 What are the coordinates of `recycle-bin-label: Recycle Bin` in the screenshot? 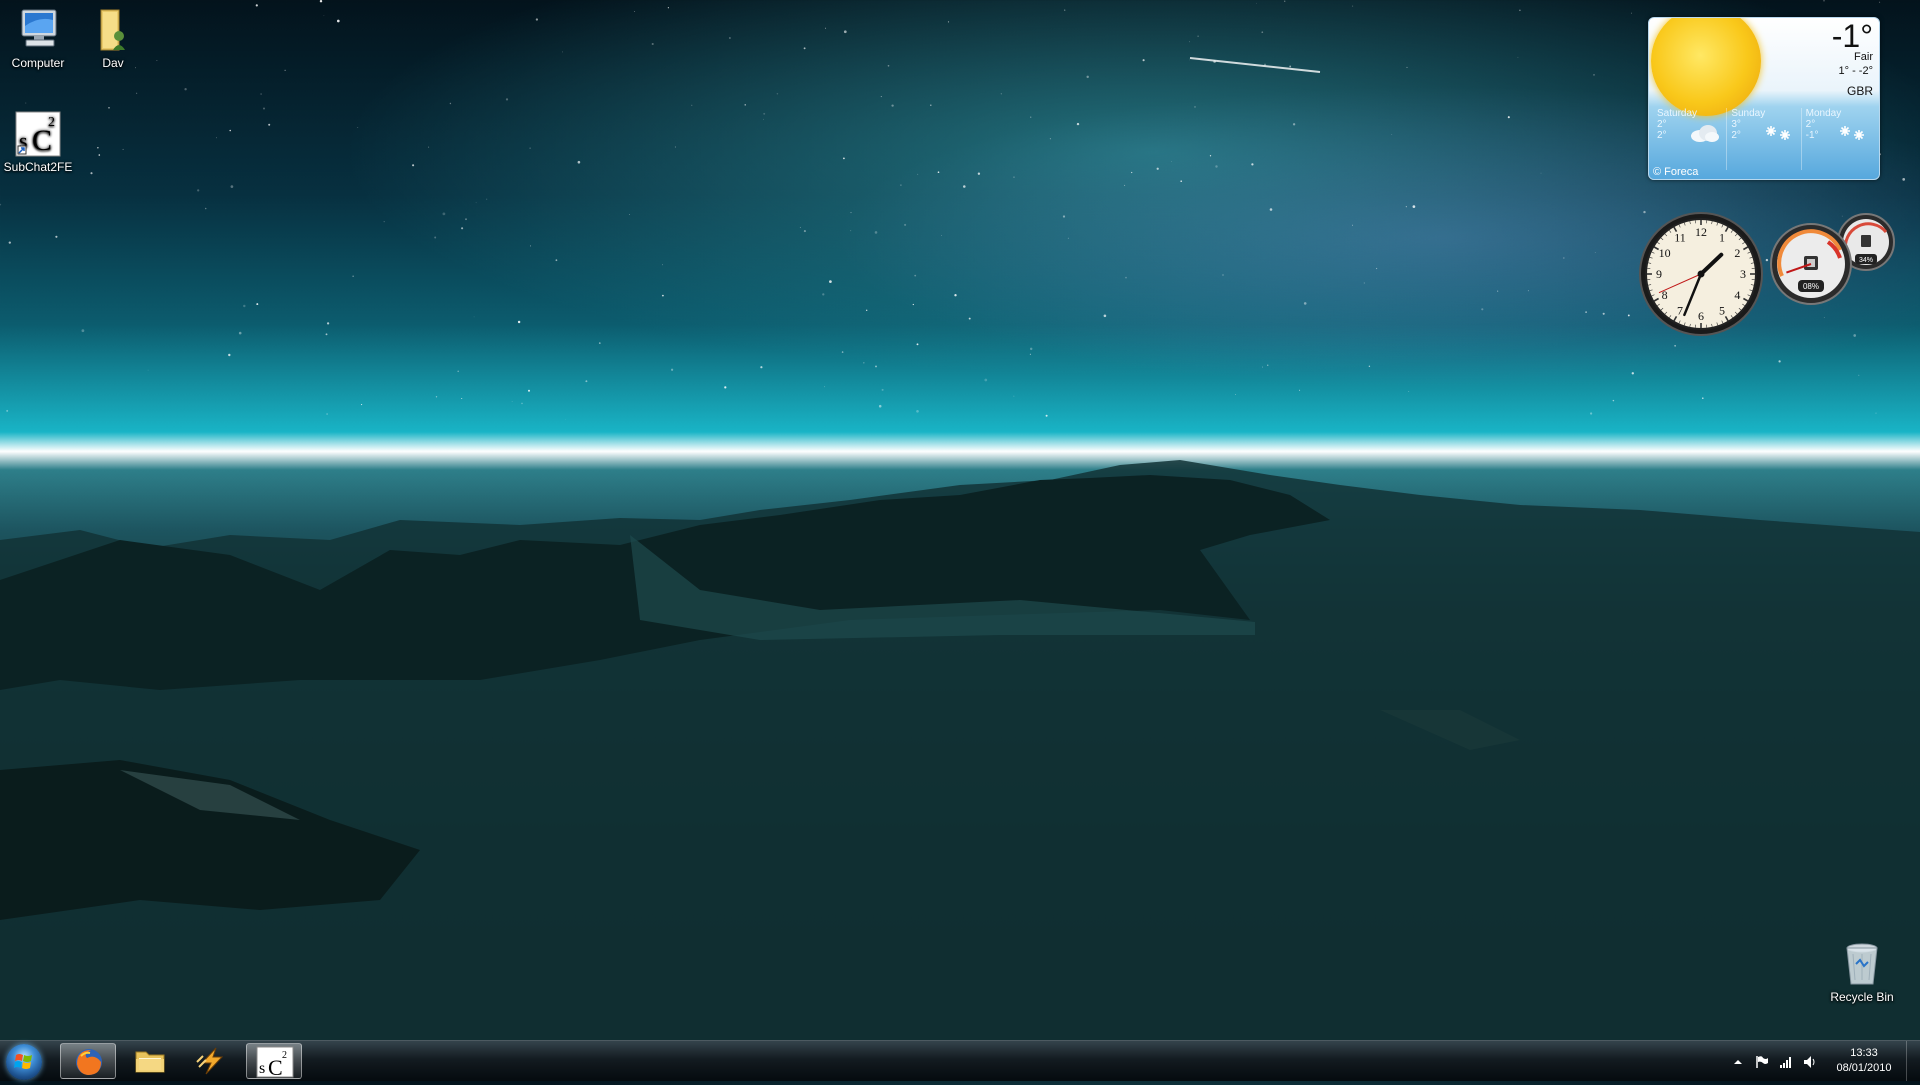 It's located at (1861, 997).